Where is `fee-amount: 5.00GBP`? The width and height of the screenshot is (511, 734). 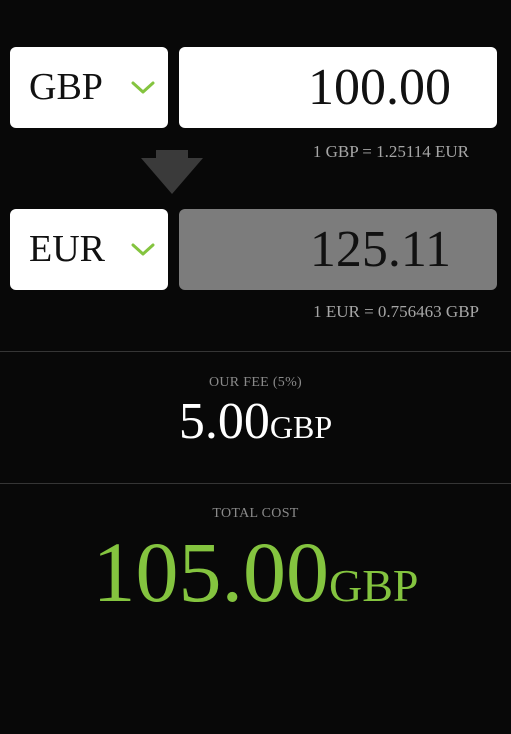 fee-amount: 5.00GBP is located at coordinates (255, 421).